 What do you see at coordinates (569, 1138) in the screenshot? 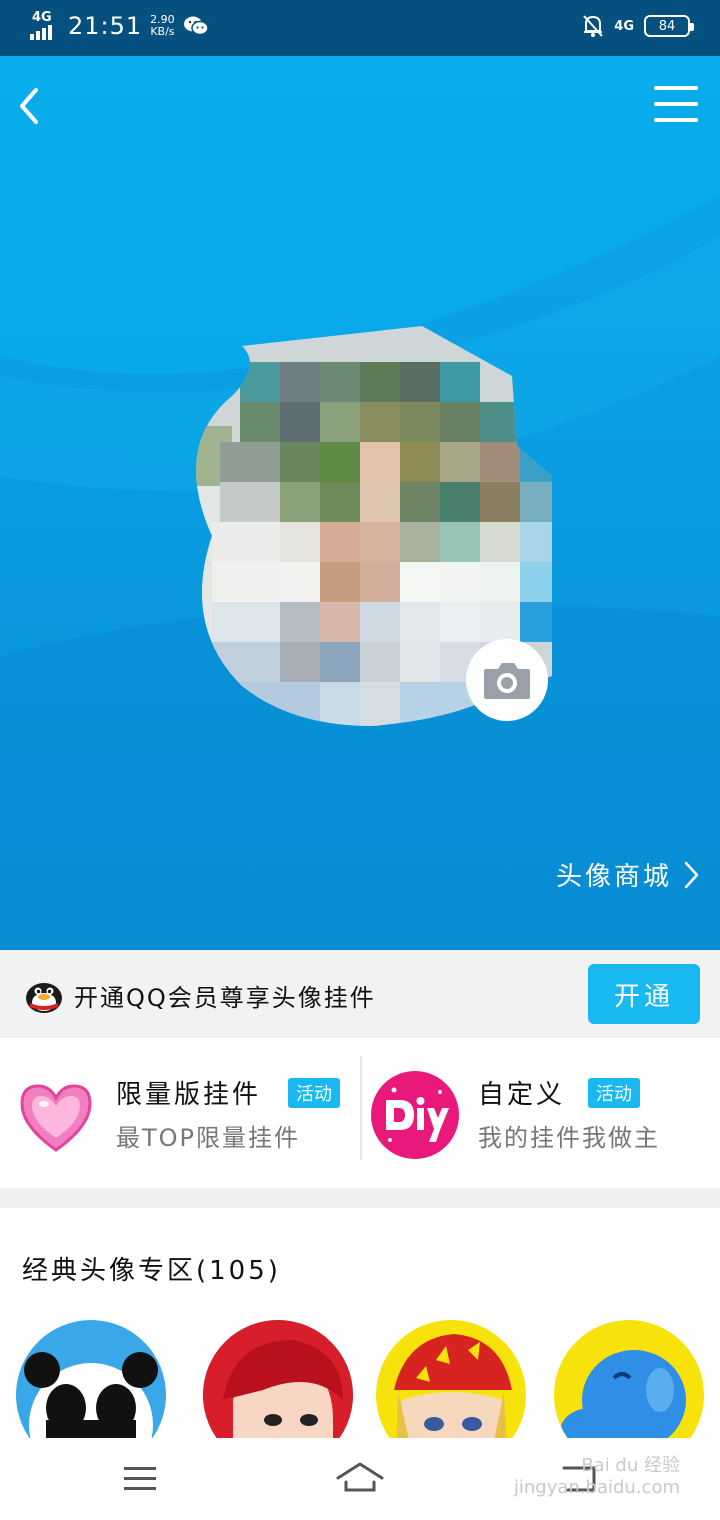
I see `feature-subtitle: 我的挂件我做主` at bounding box center [569, 1138].